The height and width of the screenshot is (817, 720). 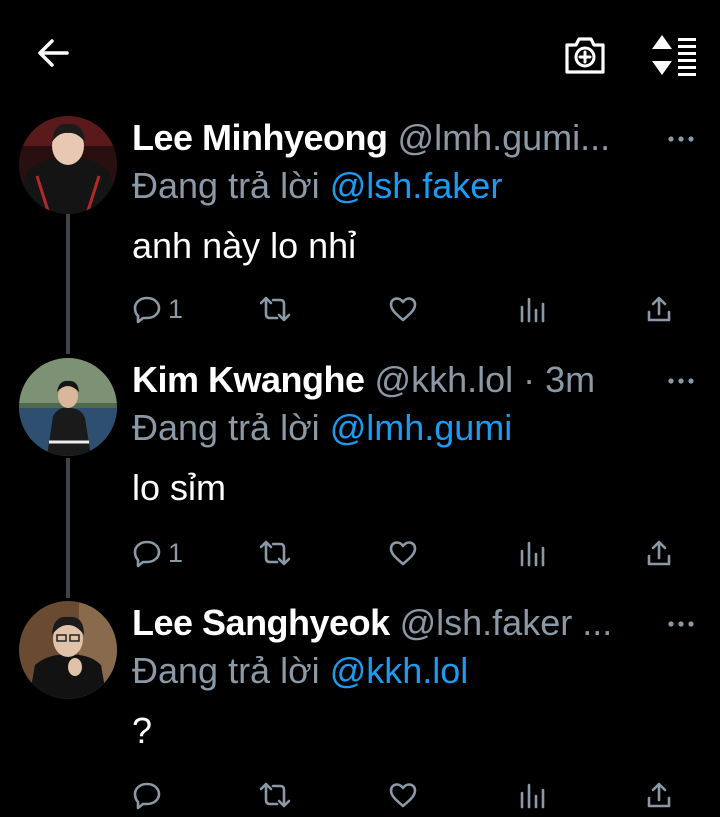 What do you see at coordinates (248, 379) in the screenshot?
I see `display-name: Kim Kwanghe` at bounding box center [248, 379].